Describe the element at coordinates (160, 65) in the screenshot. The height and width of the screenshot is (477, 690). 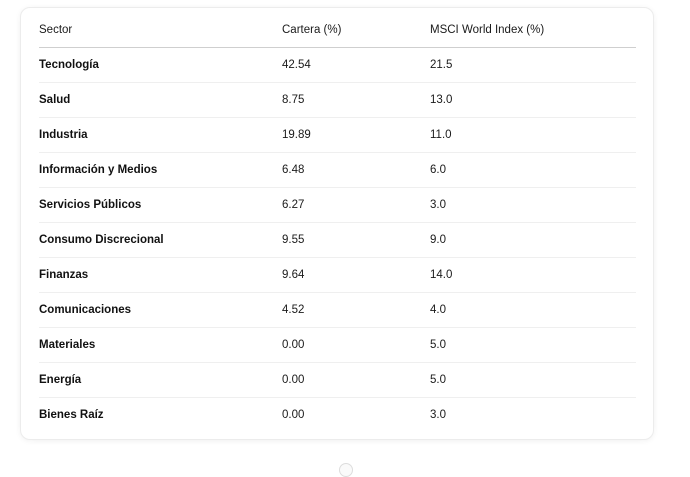
I see `sector-cell: Tecnología` at that location.